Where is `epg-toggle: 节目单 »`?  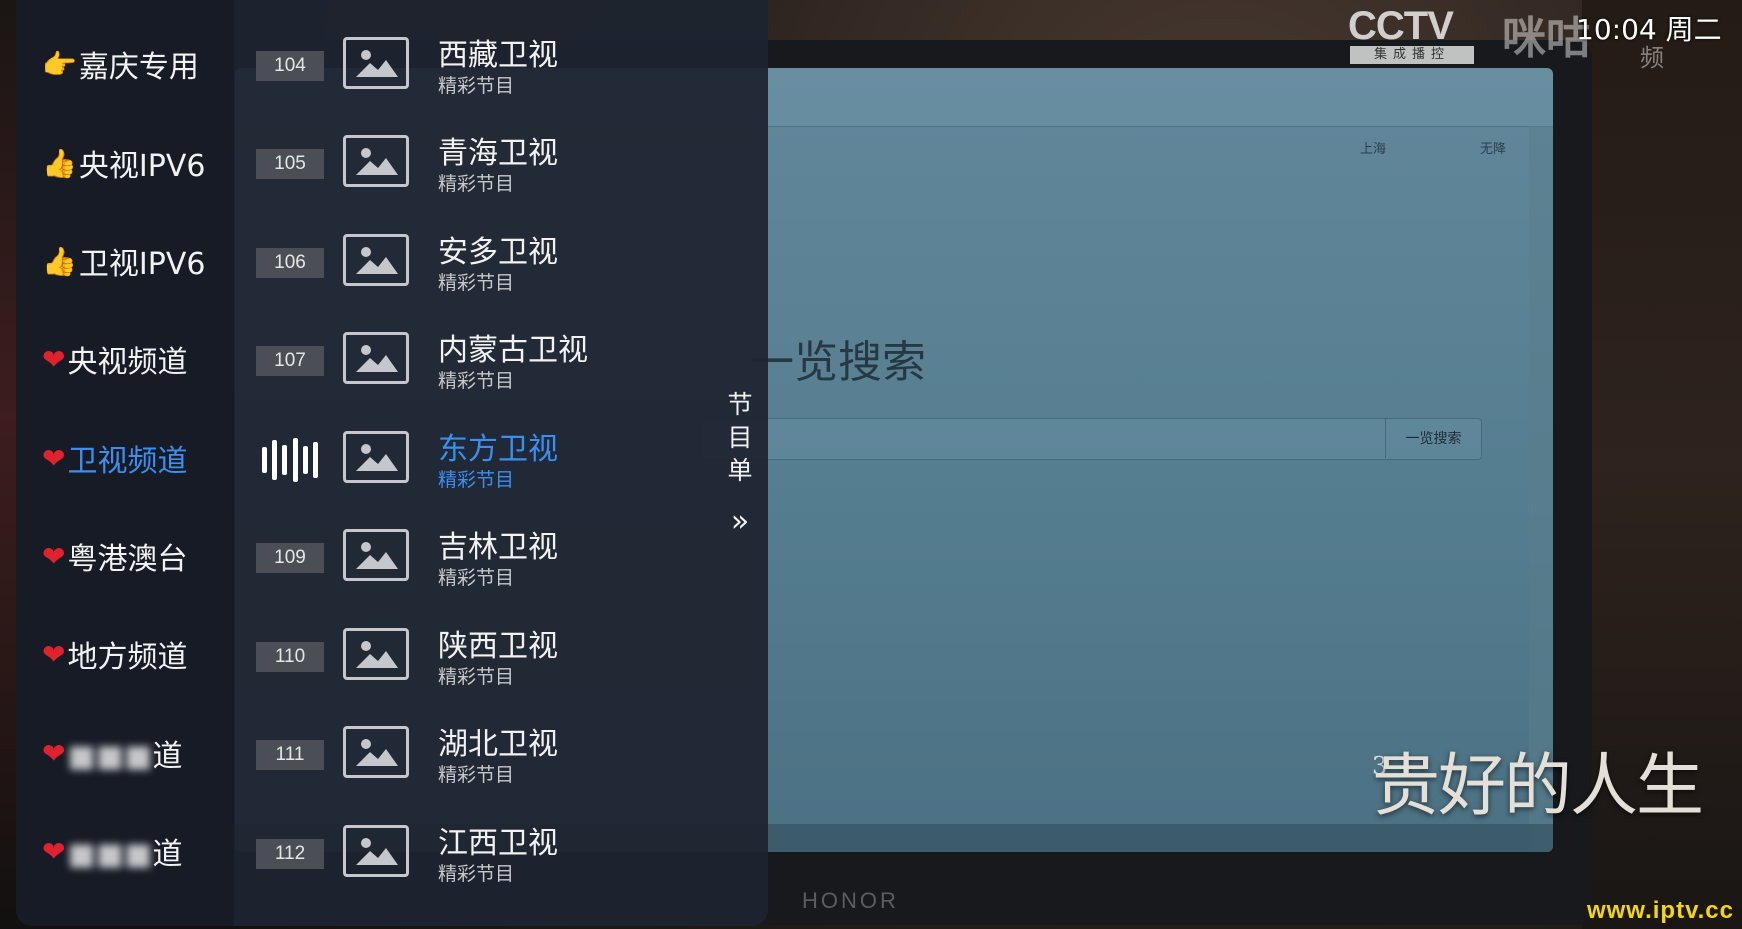 epg-toggle: 节目单 » is located at coordinates (740, 463).